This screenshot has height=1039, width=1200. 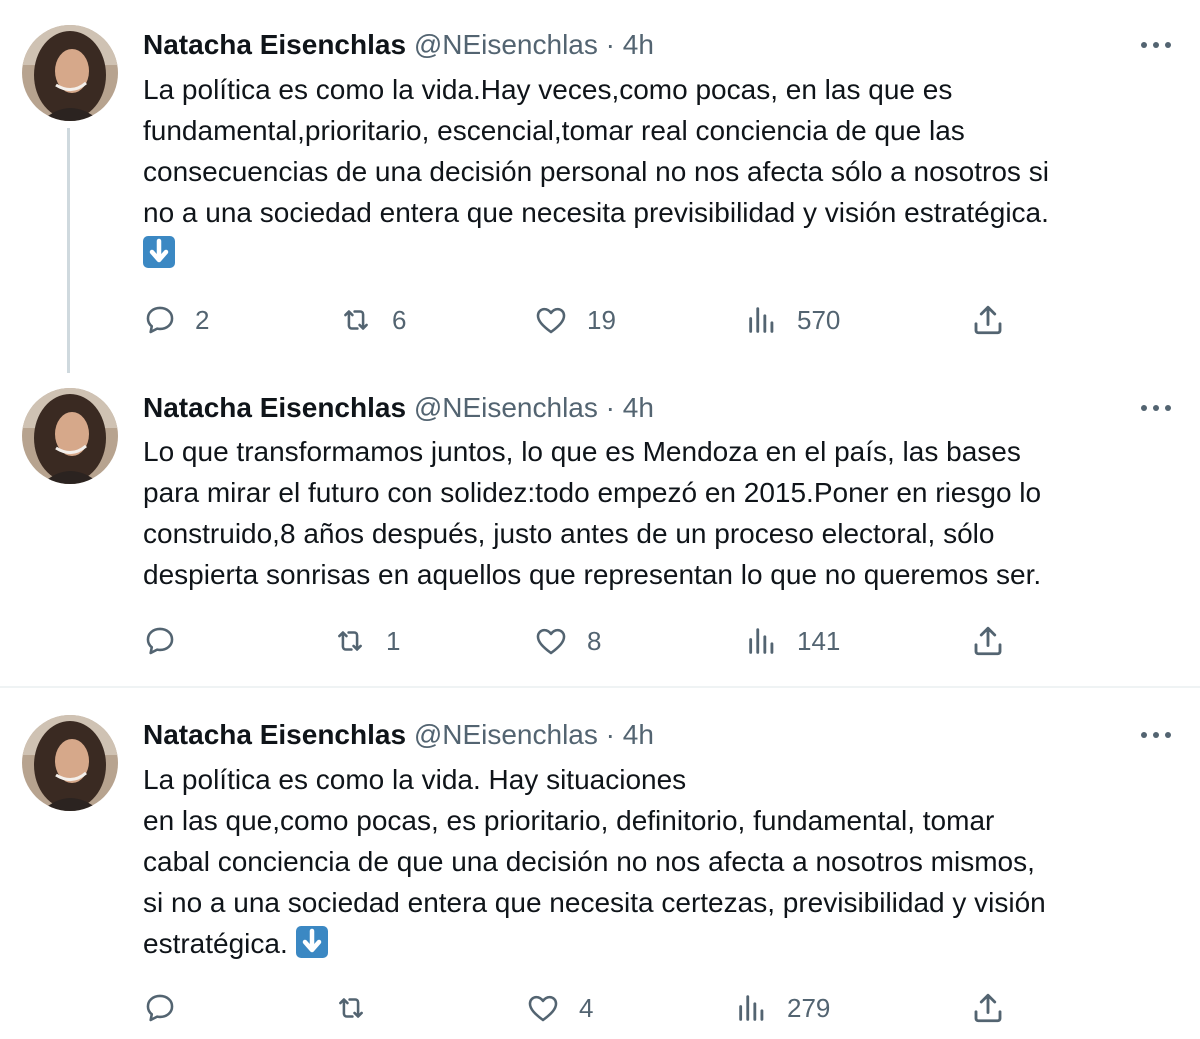 What do you see at coordinates (809, 1007) in the screenshot?
I see `view-count: 279` at bounding box center [809, 1007].